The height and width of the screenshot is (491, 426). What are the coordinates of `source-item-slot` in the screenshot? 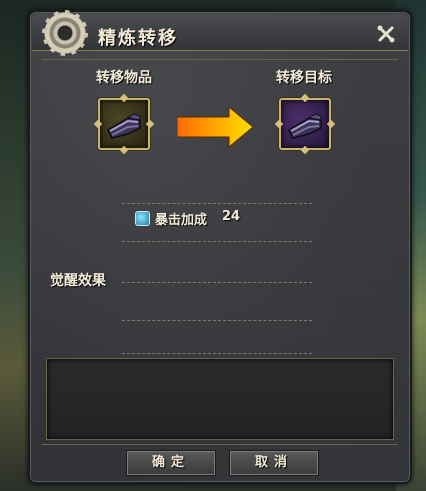 It's located at (124, 124).